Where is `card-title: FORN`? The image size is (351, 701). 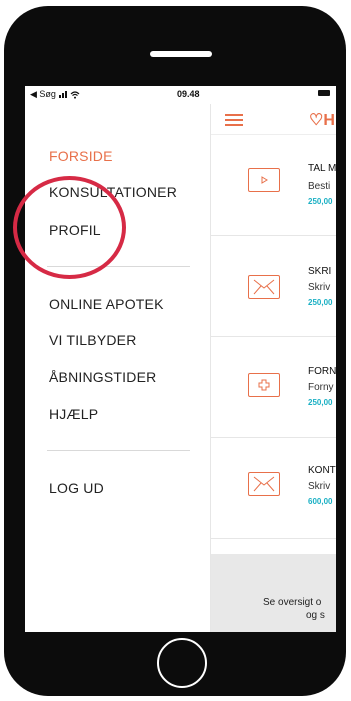
card-title: FORN is located at coordinates (322, 371).